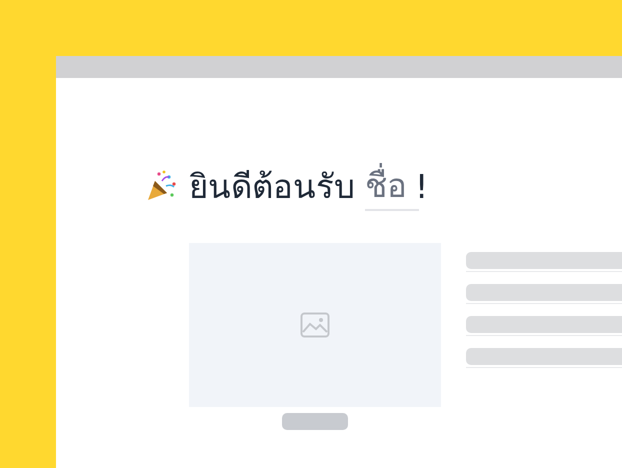 The width and height of the screenshot is (622, 468). What do you see at coordinates (315, 325) in the screenshot?
I see `image-icon` at bounding box center [315, 325].